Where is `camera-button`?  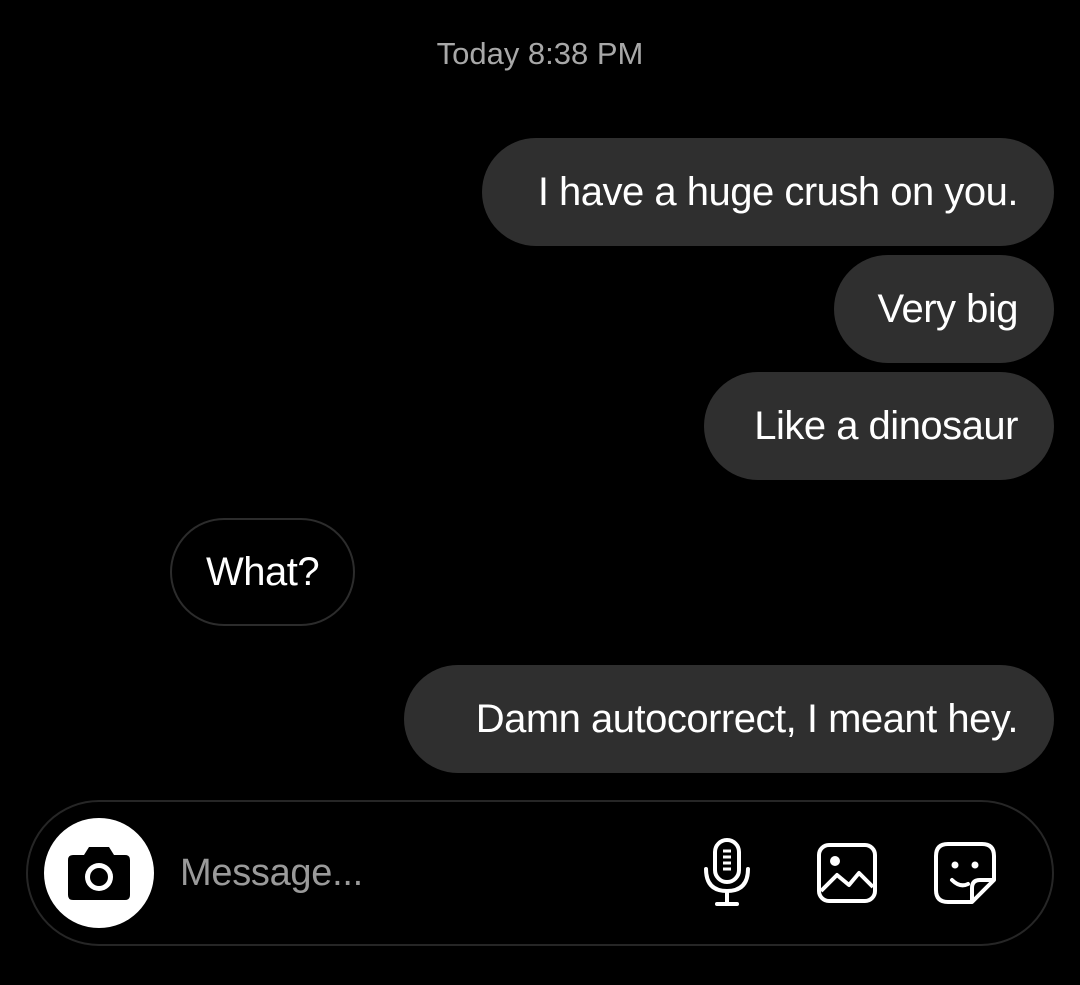
camera-button is located at coordinates (99, 873).